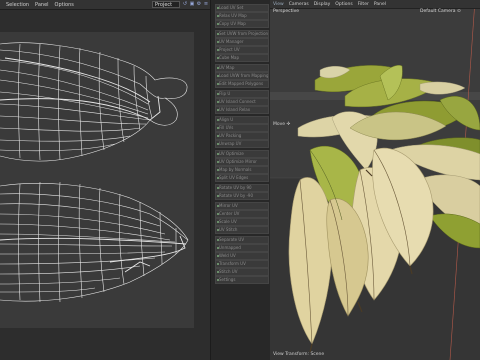  I want to click on command-item: Align U, so click(242, 120).